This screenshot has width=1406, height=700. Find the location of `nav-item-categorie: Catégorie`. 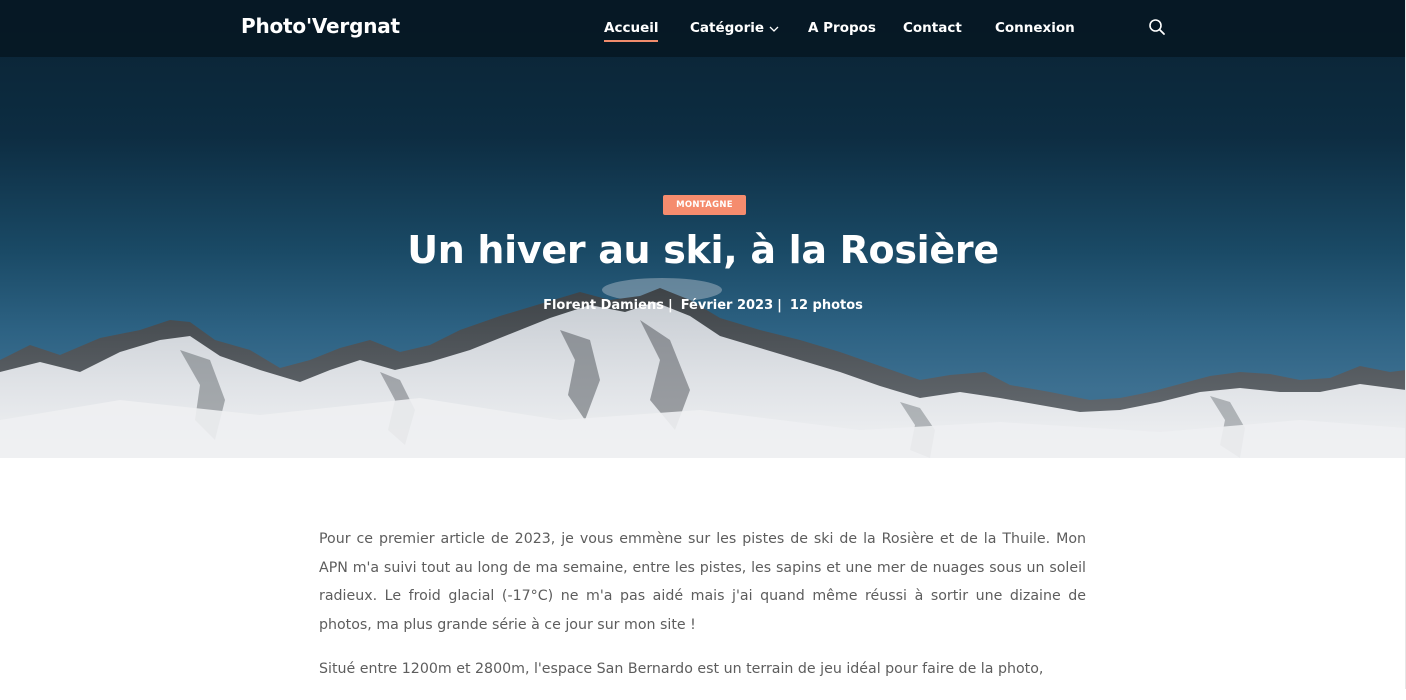

nav-item-categorie: Catégorie is located at coordinates (734, 28).